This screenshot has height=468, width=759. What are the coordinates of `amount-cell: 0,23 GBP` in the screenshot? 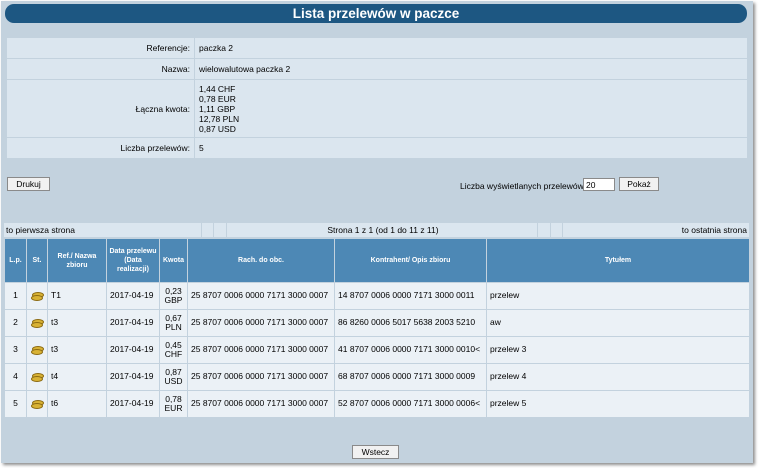 It's located at (173, 296).